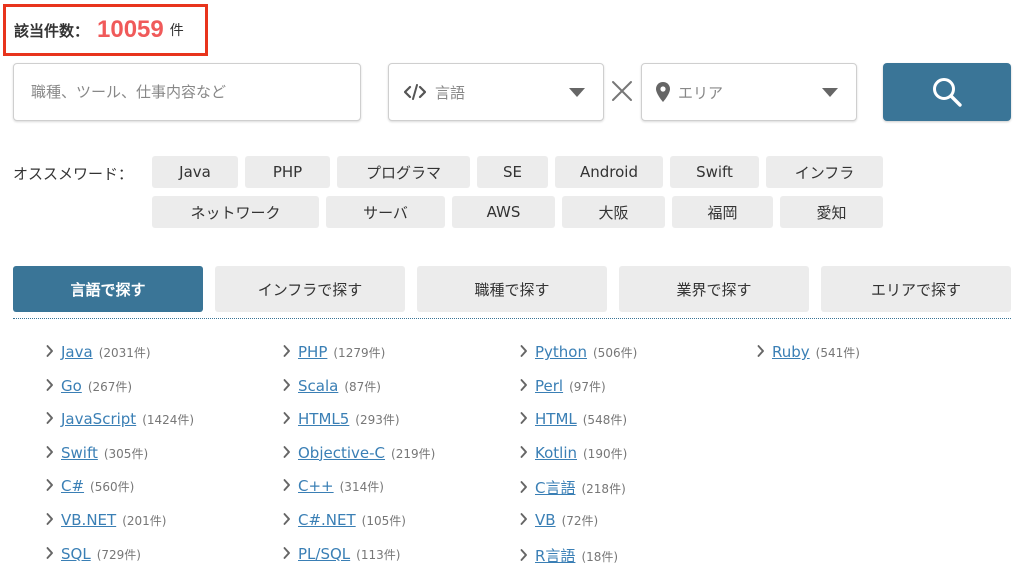 The height and width of the screenshot is (584, 1024). What do you see at coordinates (605, 453) in the screenshot?
I see `language-count: (190件)` at bounding box center [605, 453].